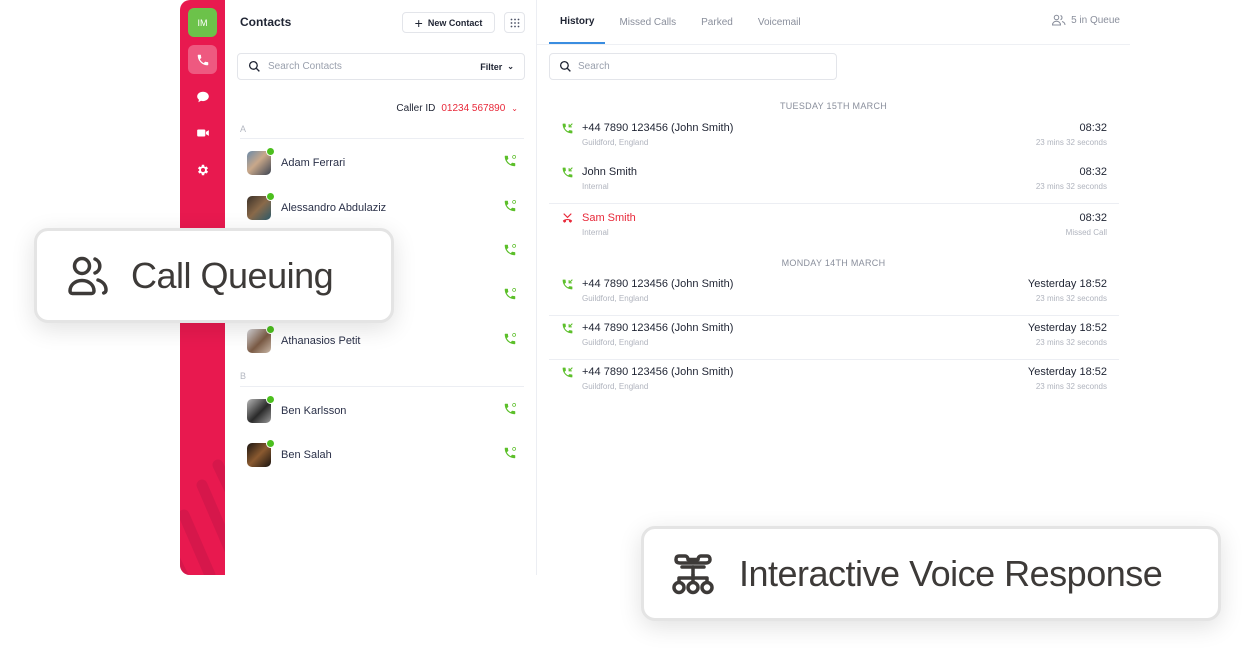 This screenshot has width=1255, height=668. What do you see at coordinates (833, 106) in the screenshot?
I see `day-header: TUESDAY 15TH MARCH` at bounding box center [833, 106].